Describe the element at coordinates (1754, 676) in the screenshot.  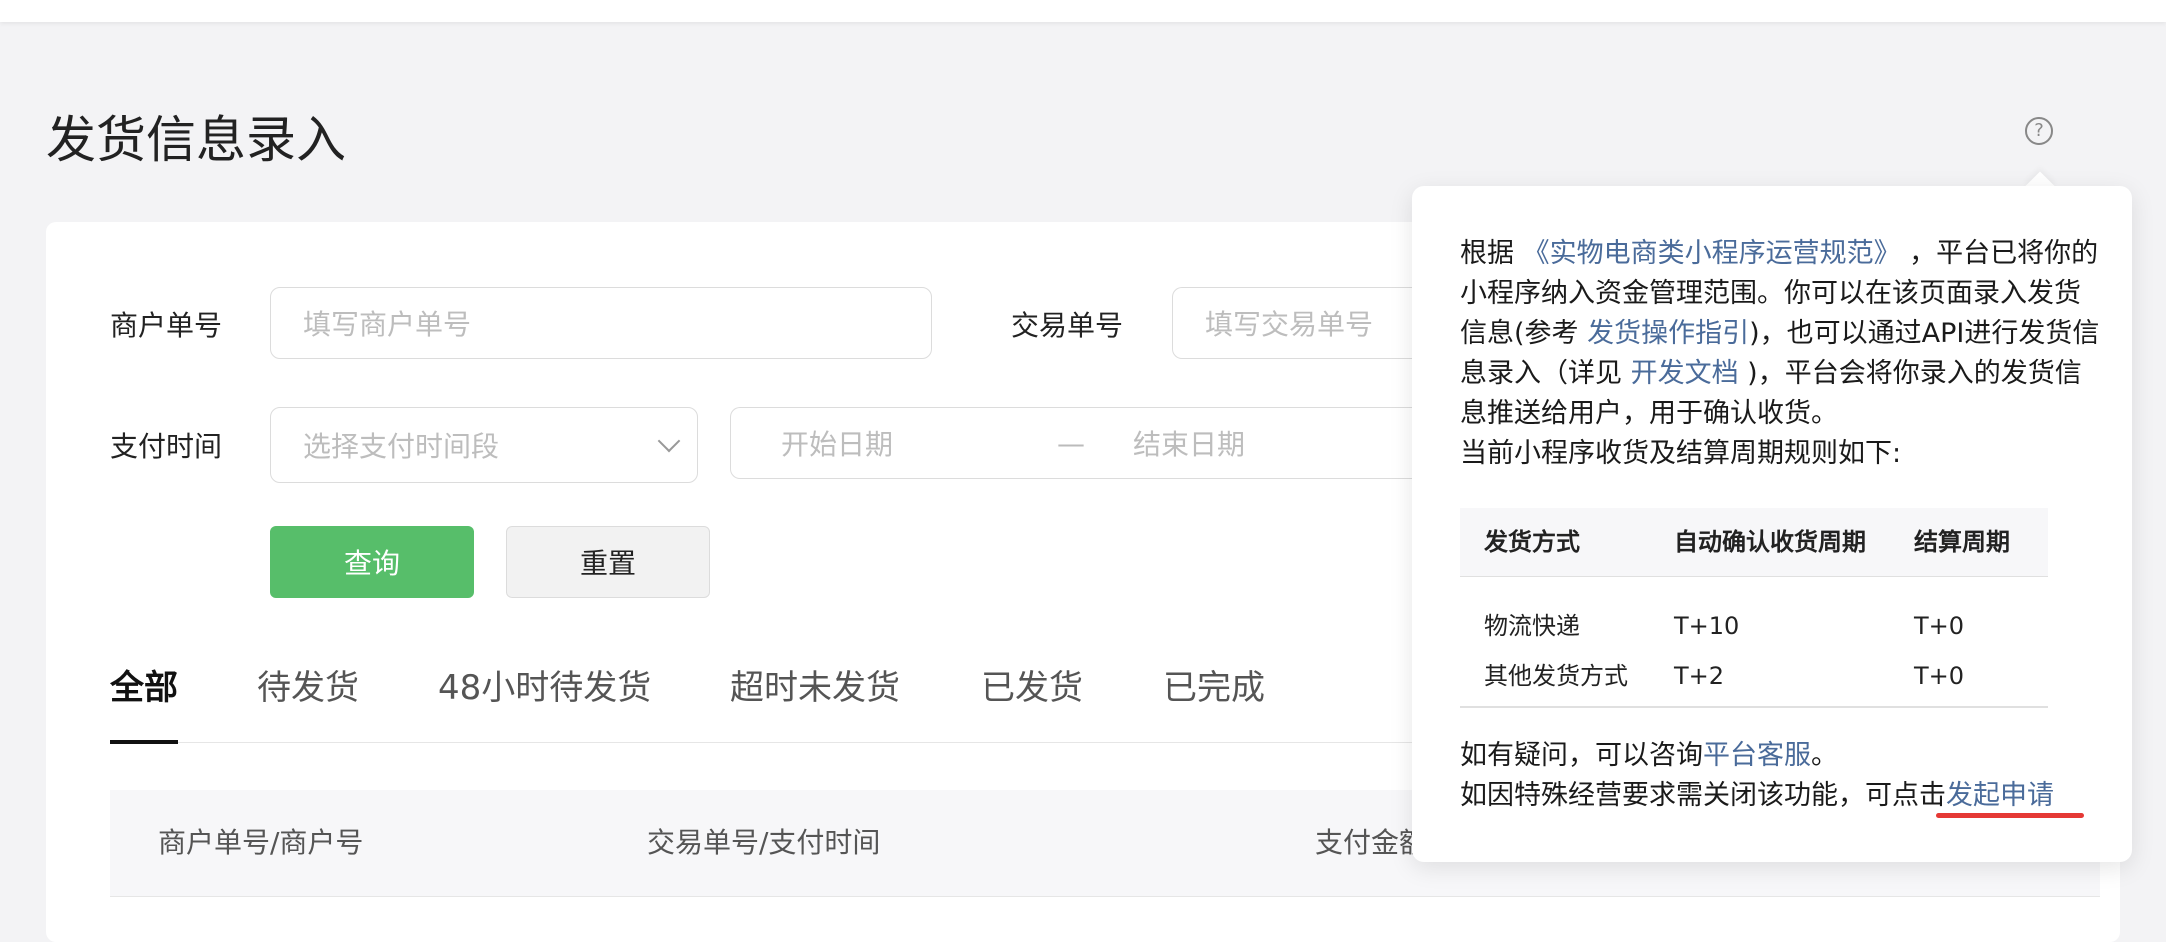
I see `rules-row: 其他发货方式 T+2 T+0` at that location.